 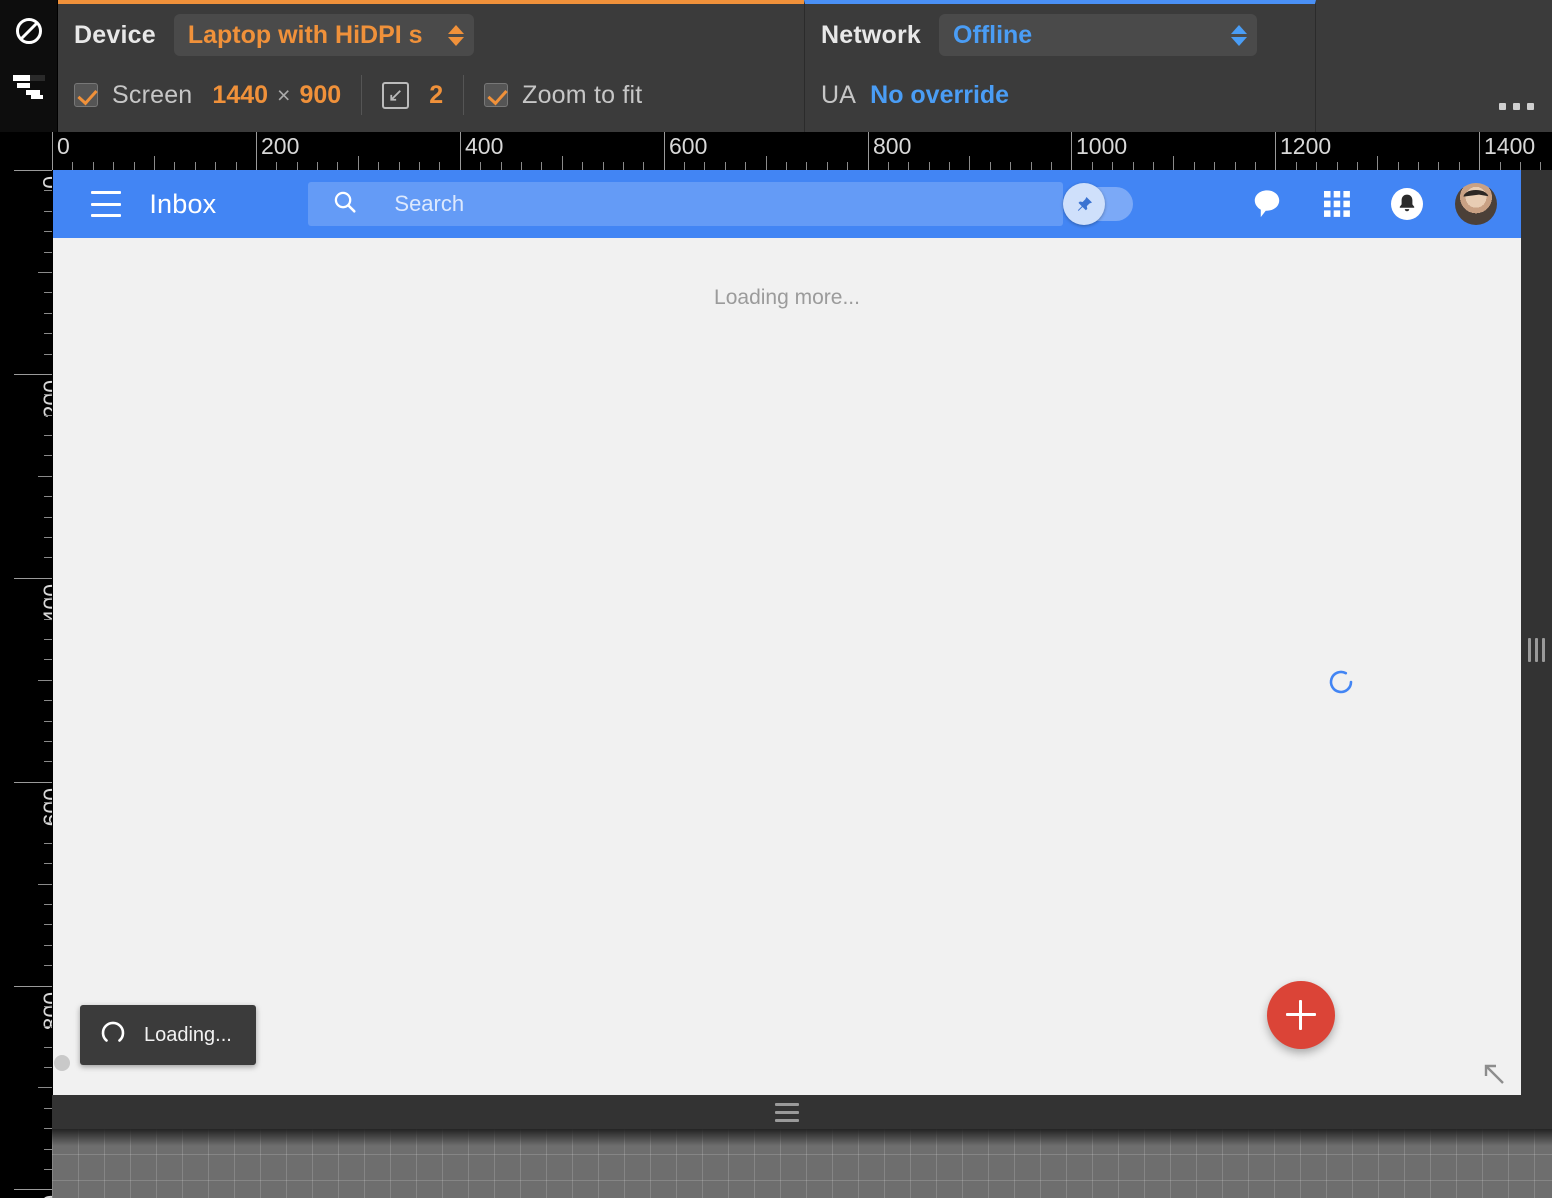 I want to click on device-select: Laptop with HiDPI s, so click(x=323, y=35).